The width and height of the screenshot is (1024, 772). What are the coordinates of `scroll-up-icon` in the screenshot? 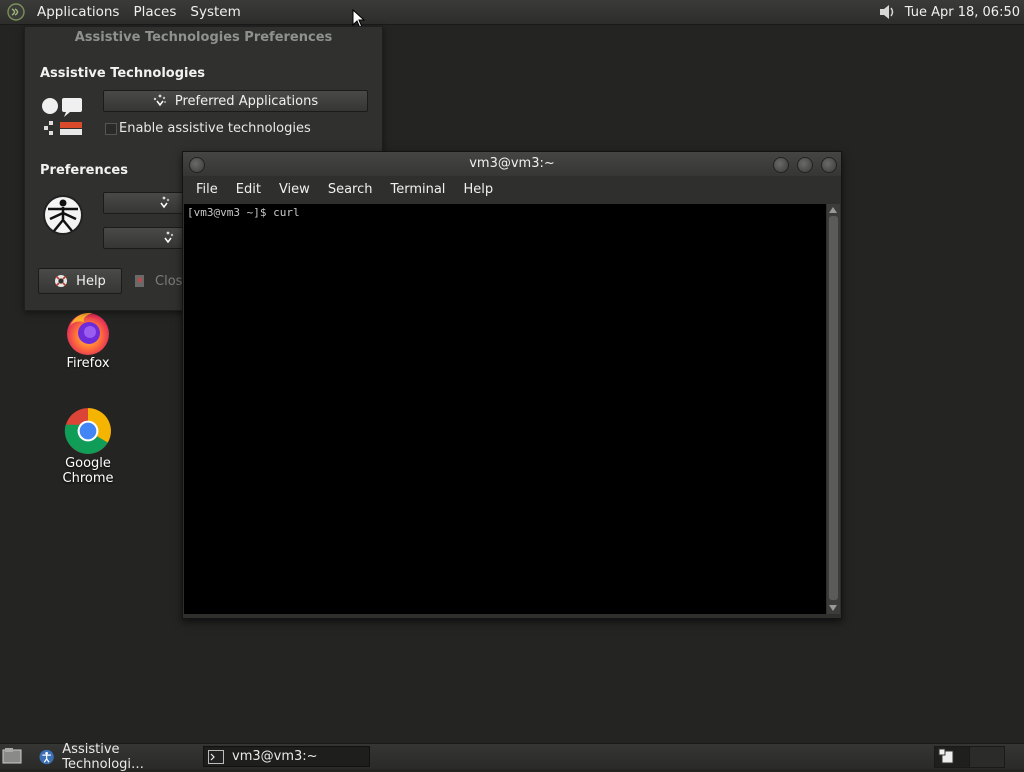 It's located at (833, 210).